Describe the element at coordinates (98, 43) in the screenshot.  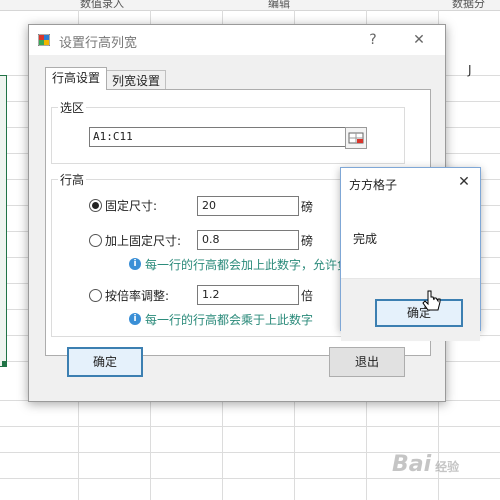
I see `dialog-title: 设置行高列宽` at that location.